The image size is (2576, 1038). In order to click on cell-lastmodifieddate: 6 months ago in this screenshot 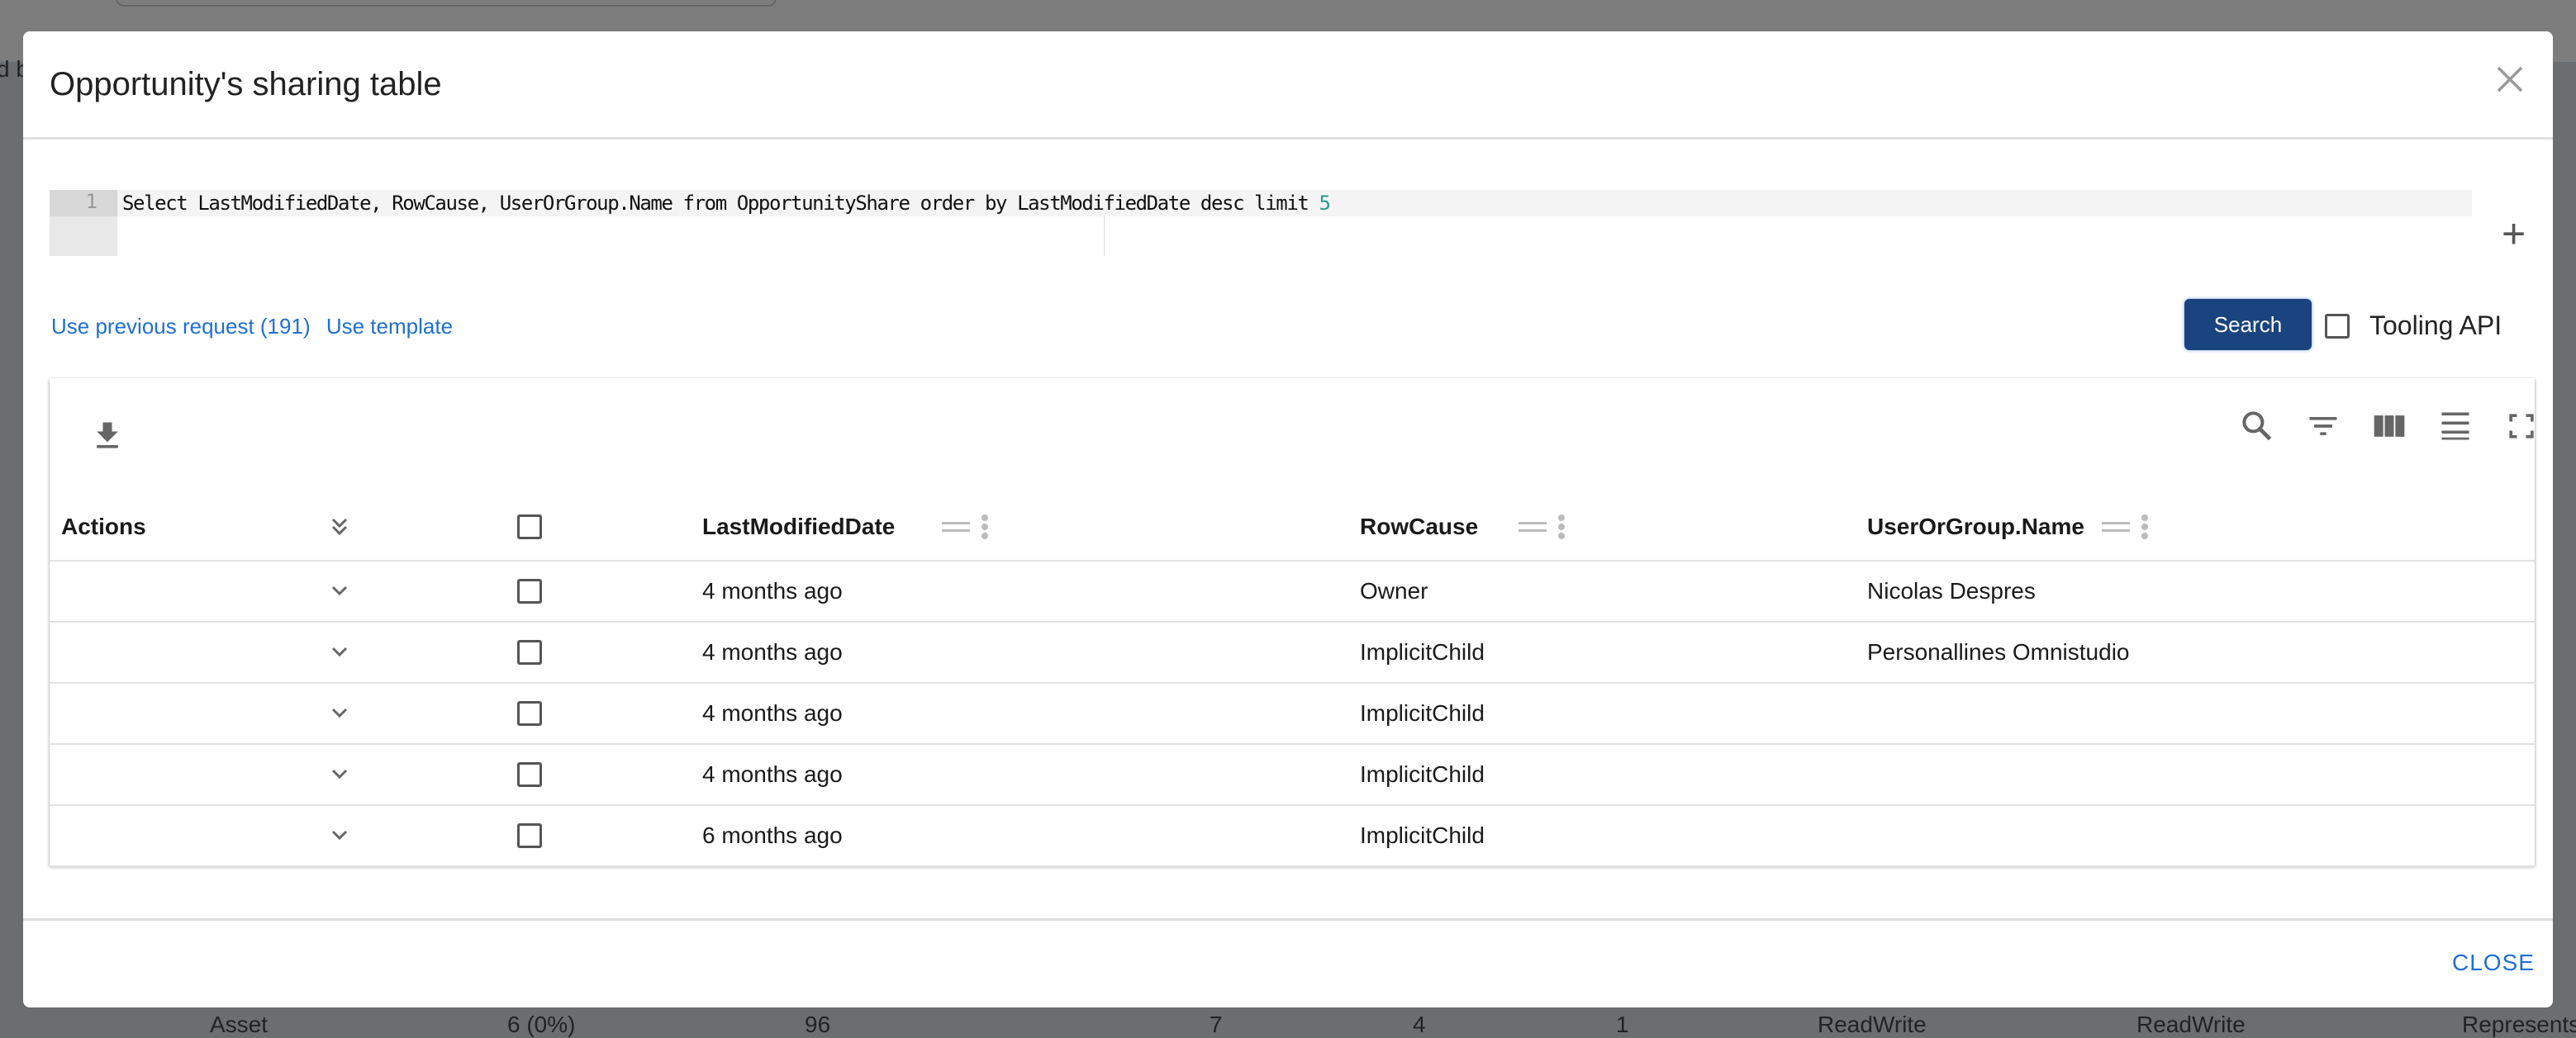, I will do `click(772, 835)`.